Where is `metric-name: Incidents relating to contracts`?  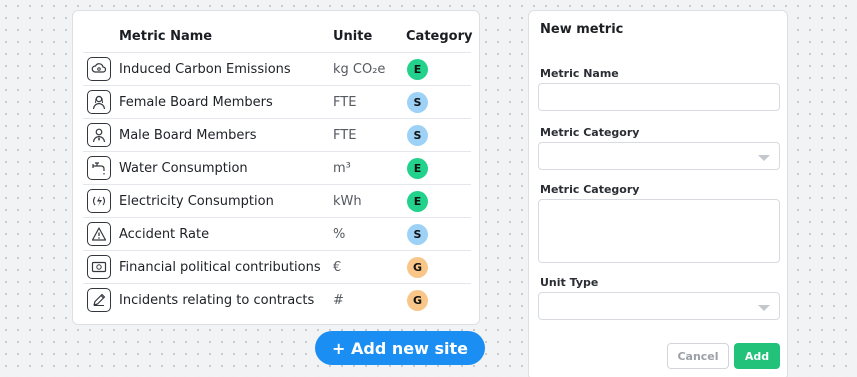
metric-name: Incidents relating to contracts is located at coordinates (217, 300).